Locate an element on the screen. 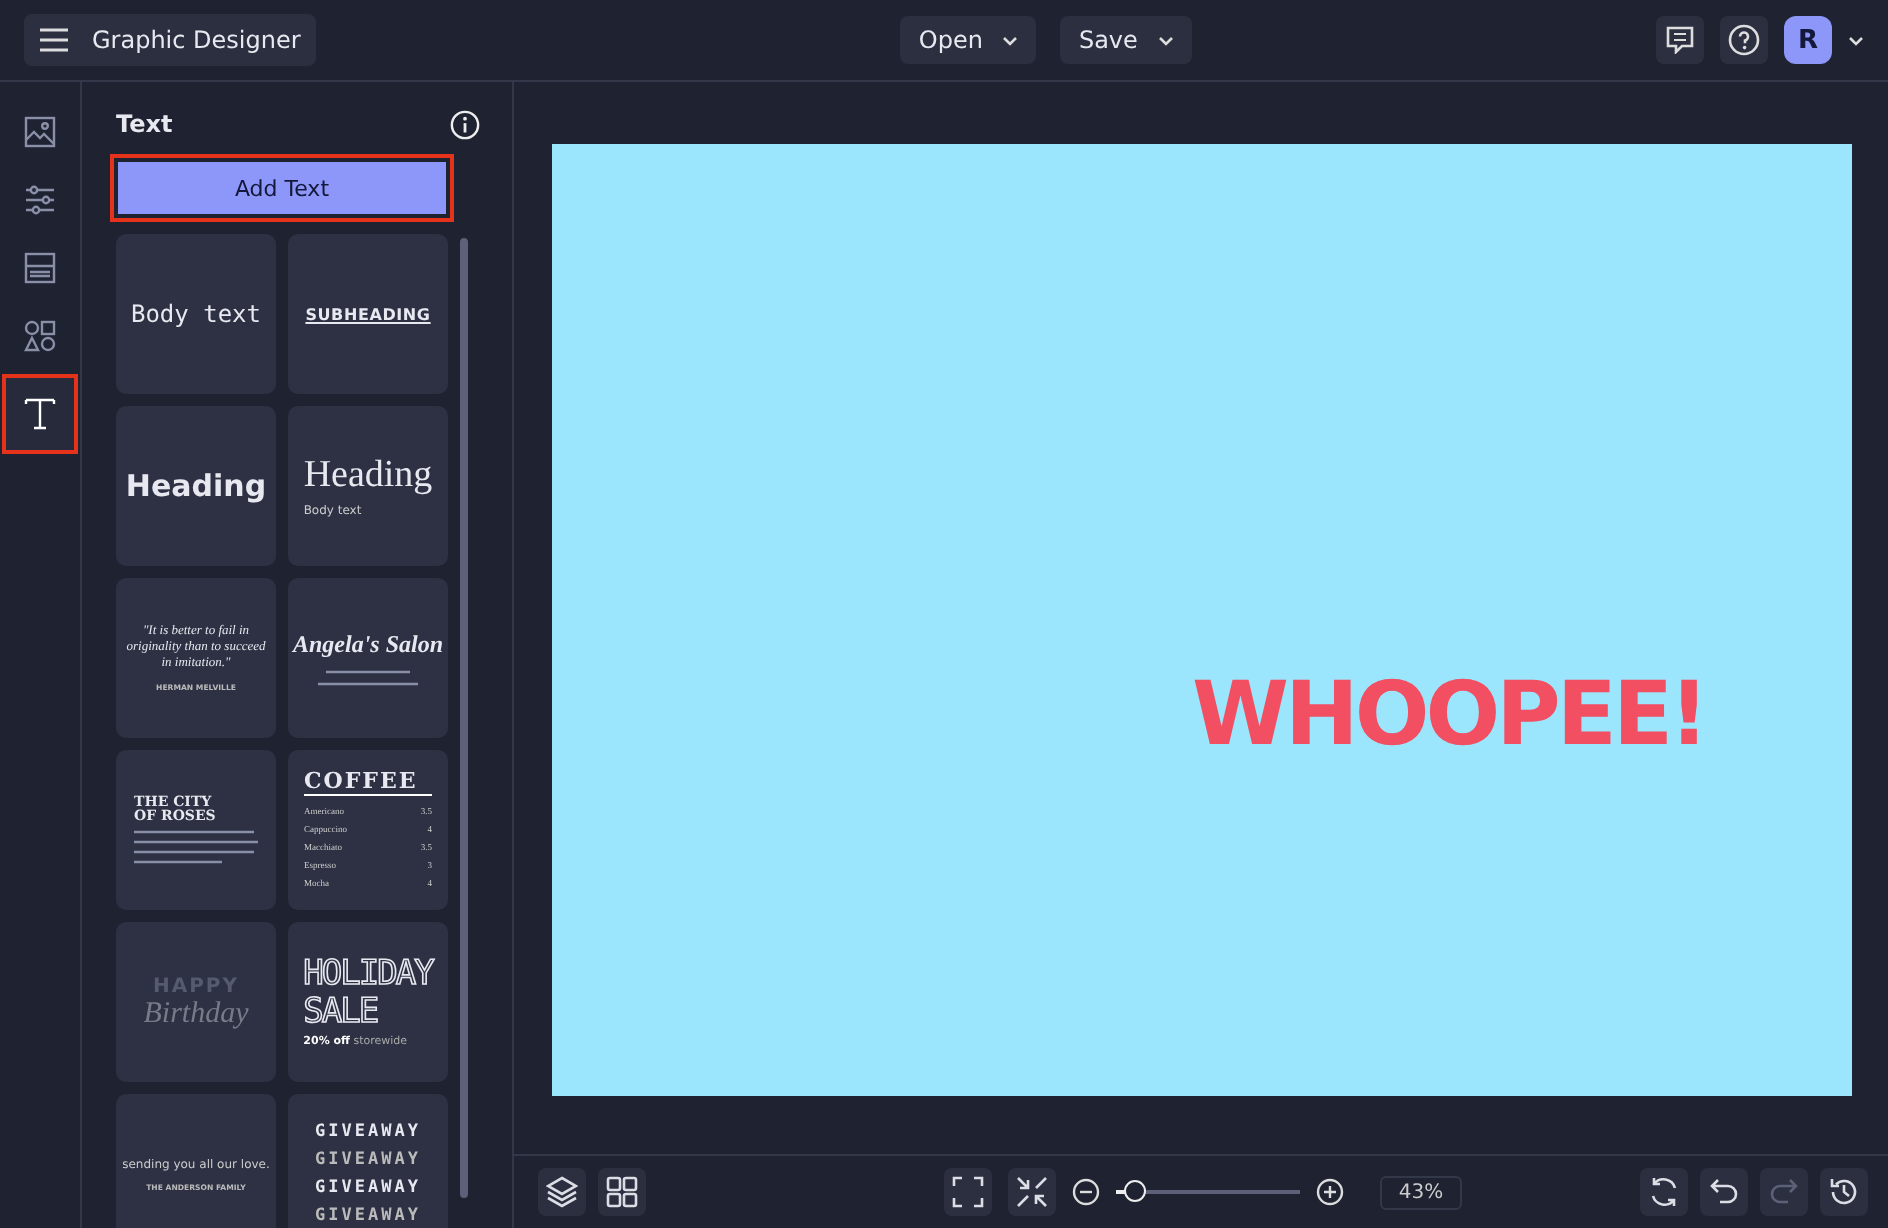 Image resolution: width=1888 pixels, height=1228 pixels. collapse-icon is located at coordinates (1032, 1192).